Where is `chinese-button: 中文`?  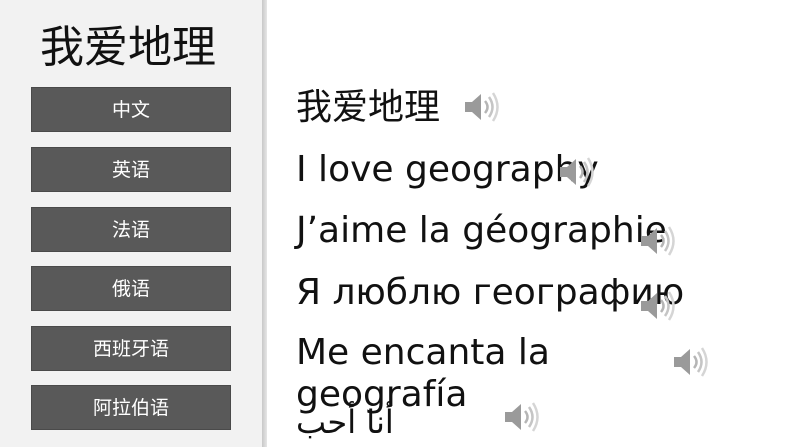 chinese-button: 中文 is located at coordinates (131, 109).